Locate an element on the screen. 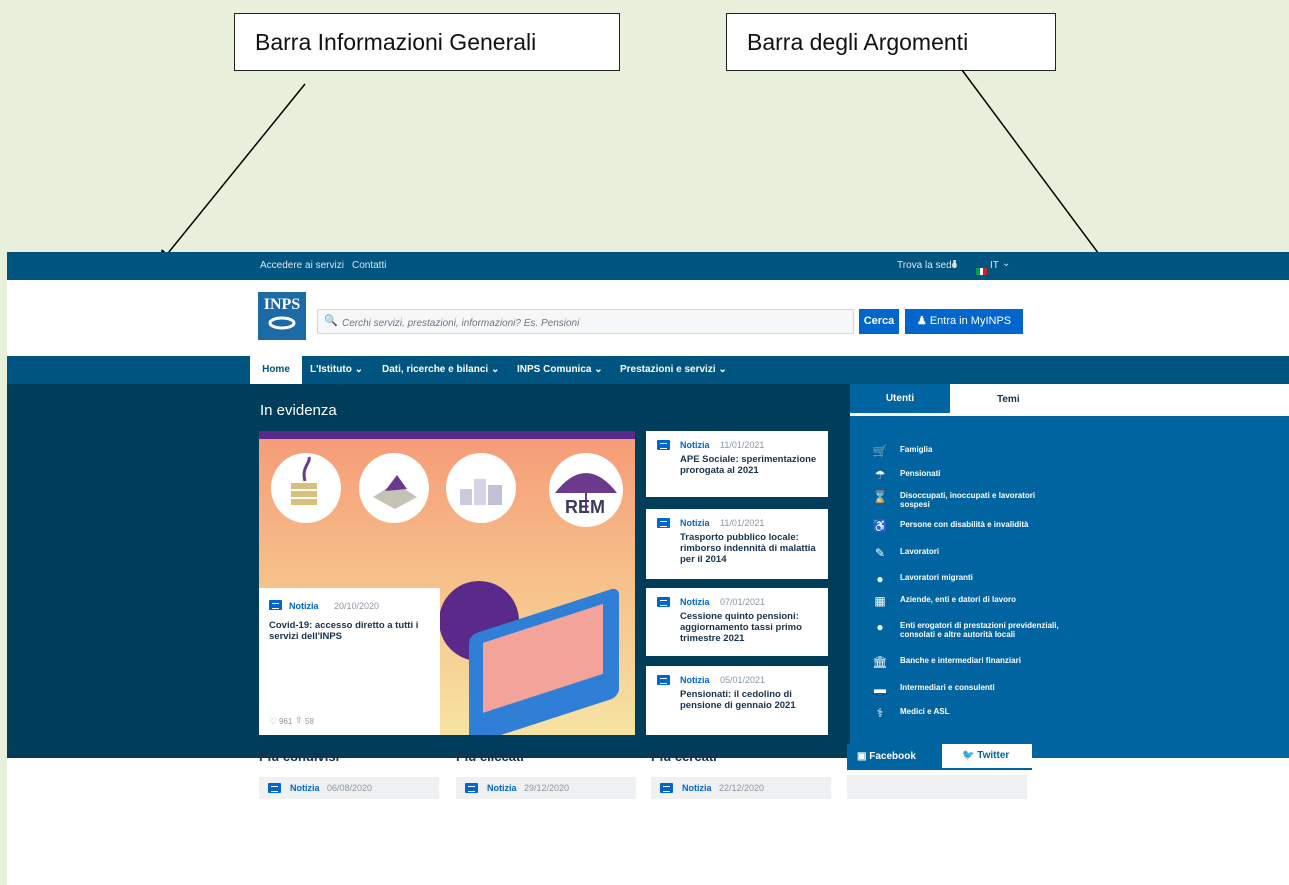 The height and width of the screenshot is (885, 1289). search-icon: 🔍 is located at coordinates (331, 321).